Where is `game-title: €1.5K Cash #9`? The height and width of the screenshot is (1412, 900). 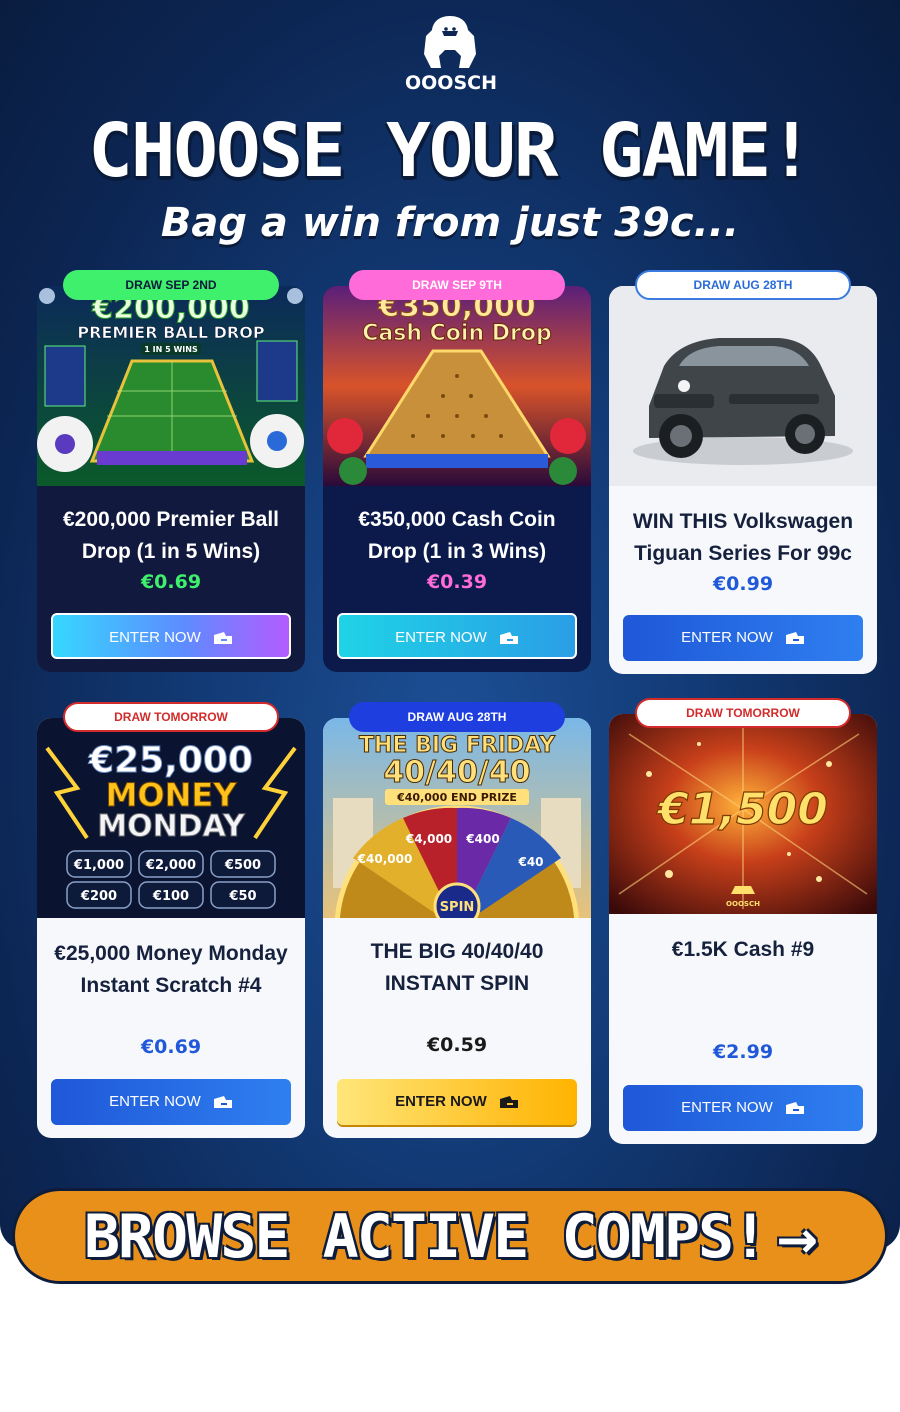
game-title: €1.5K Cash #9 is located at coordinates (743, 949).